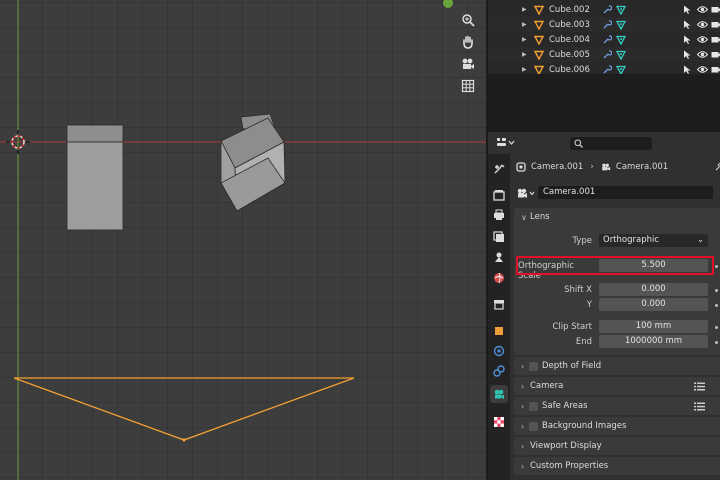 The width and height of the screenshot is (720, 480). I want to click on clip-start-field: 100 mm, so click(653, 326).